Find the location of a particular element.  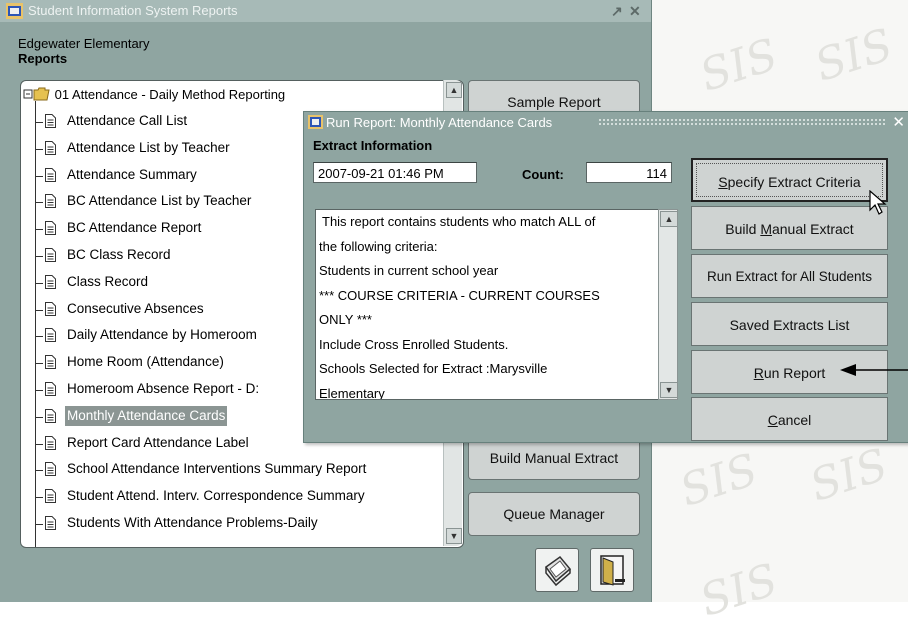

tree-folder-attendance: 01 Attendance - Daily Method Reporting is located at coordinates (154, 95).